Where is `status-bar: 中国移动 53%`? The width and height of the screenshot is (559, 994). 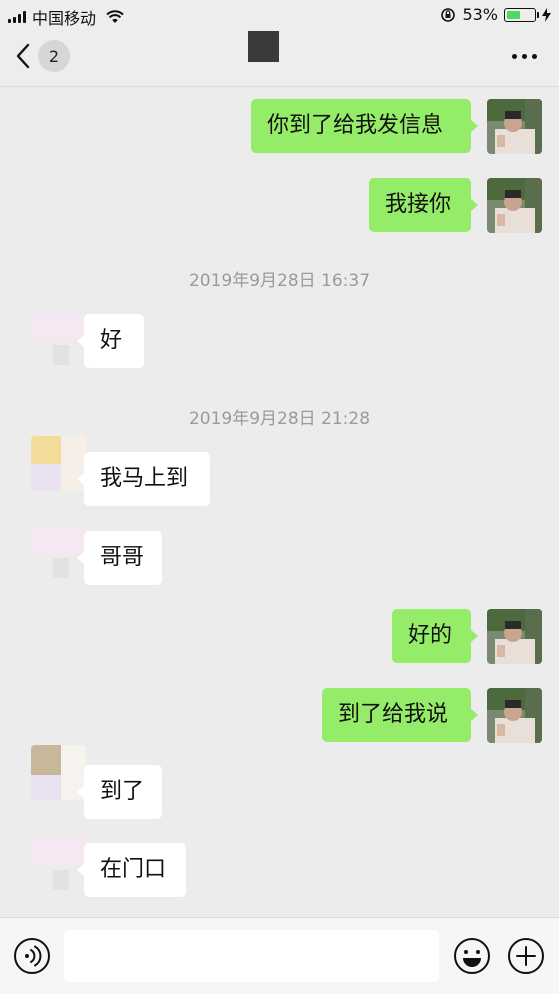
status-bar: 中国移动 53% is located at coordinates (279, 15).